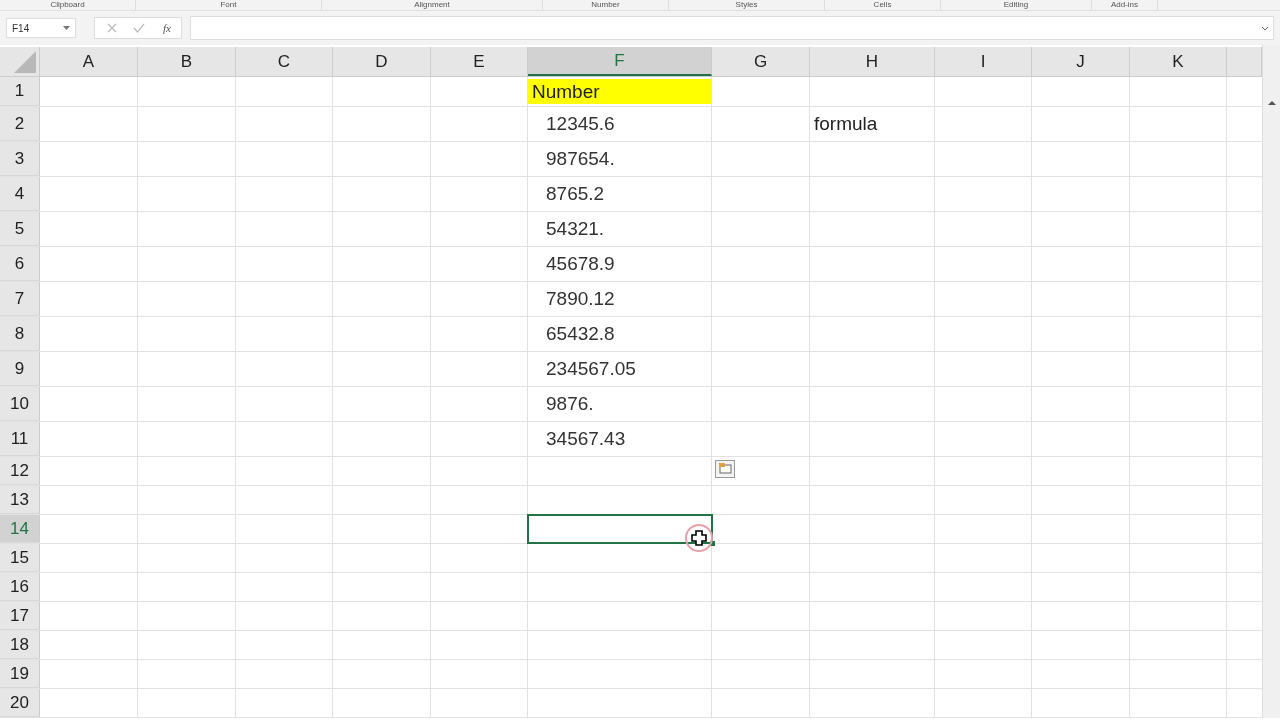 This screenshot has width=1280, height=720. I want to click on ribbon-group-label: Font, so click(228, 4).